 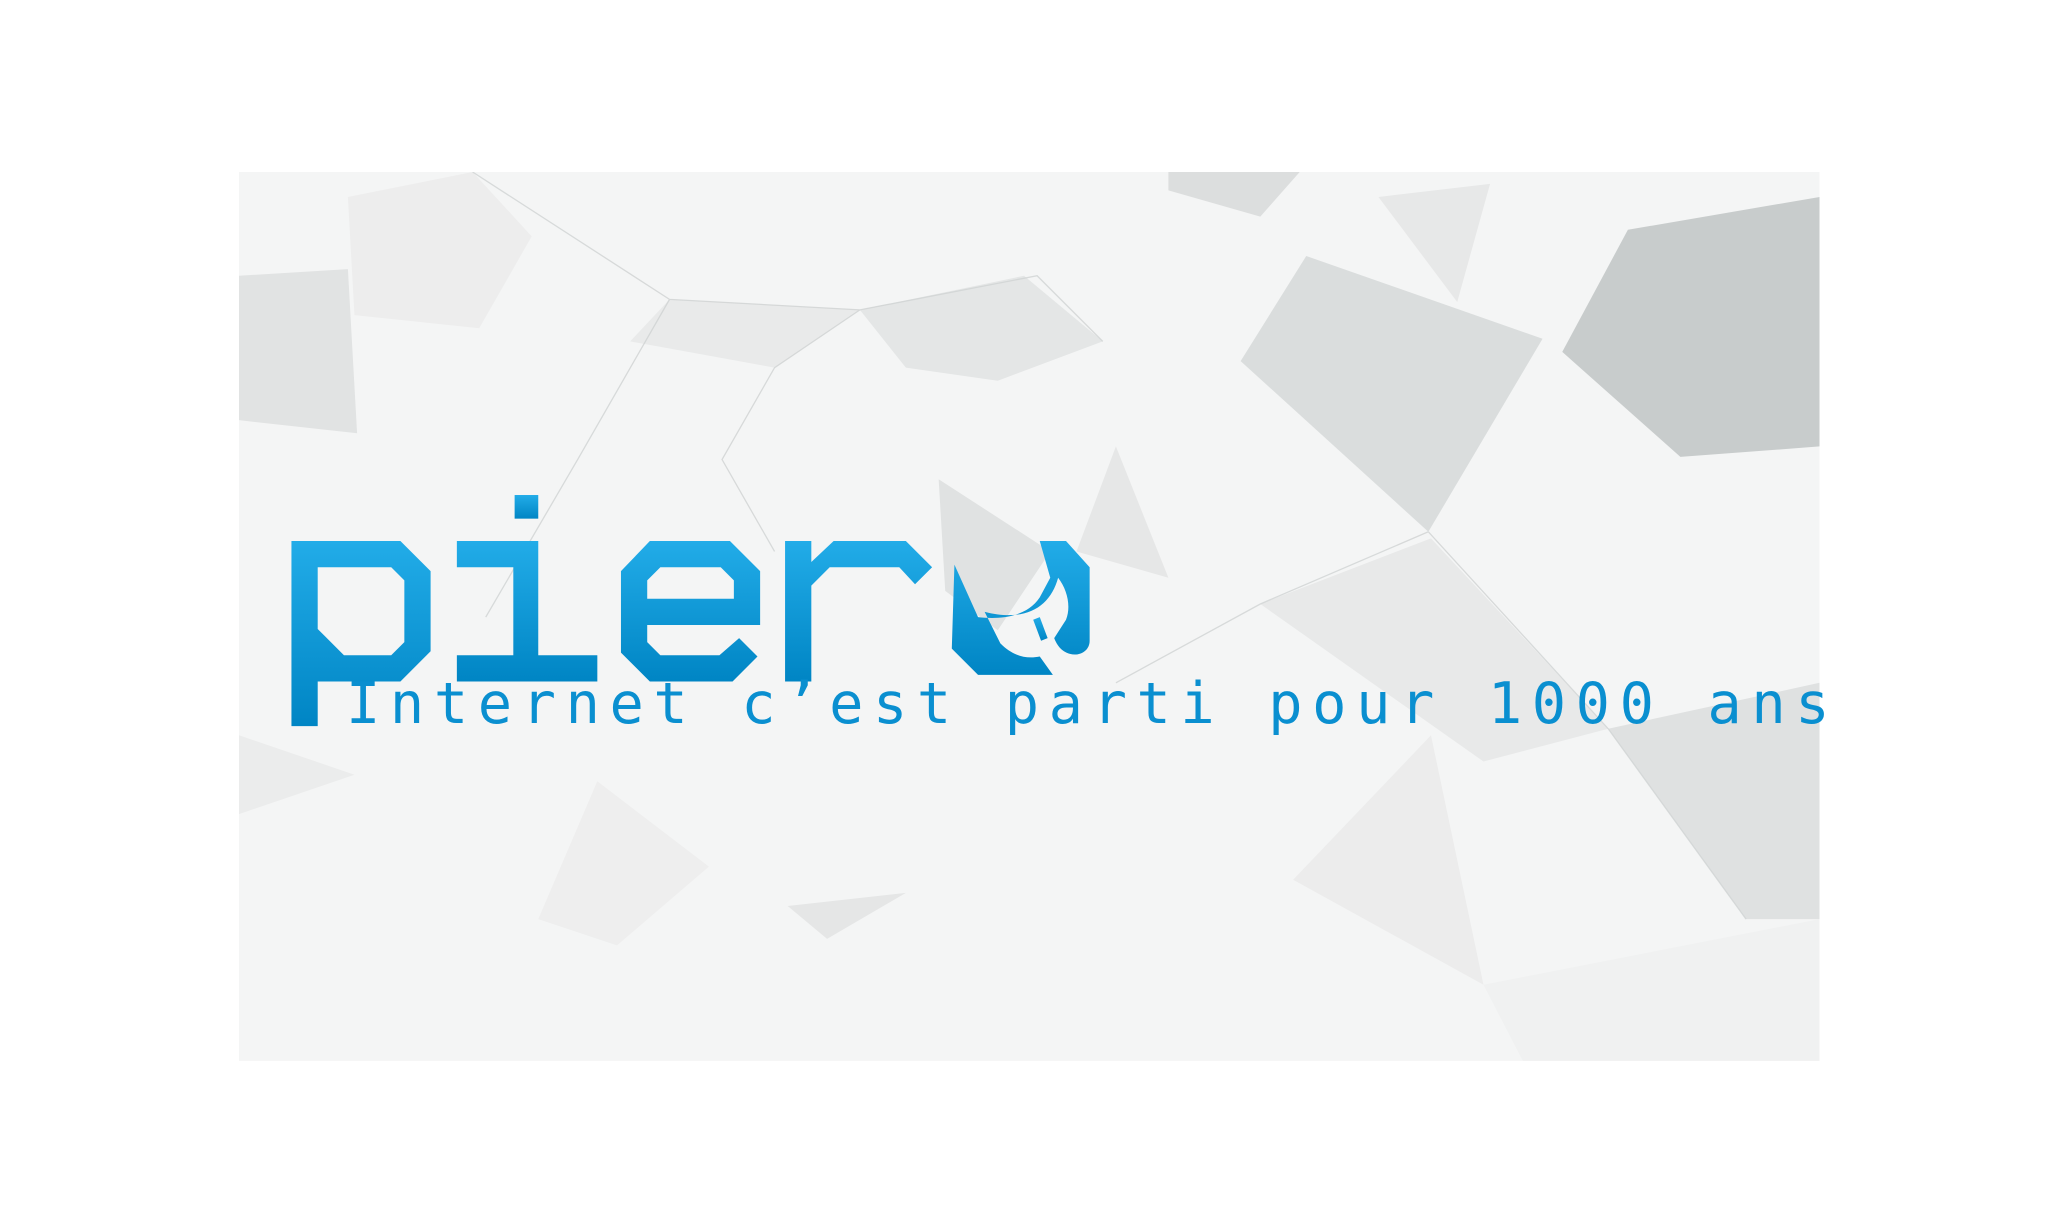 What do you see at coordinates (526, 507) in the screenshot?
I see `logo-letter-i-dot` at bounding box center [526, 507].